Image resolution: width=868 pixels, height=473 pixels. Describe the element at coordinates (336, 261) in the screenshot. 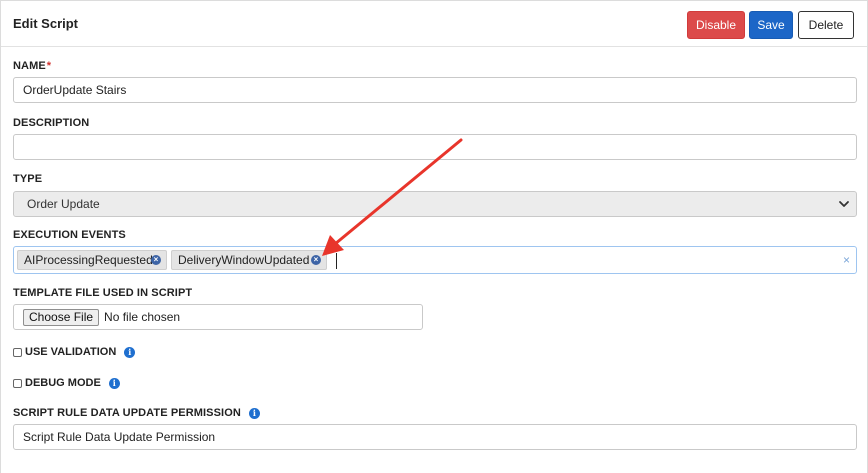

I see `text-caret` at that location.